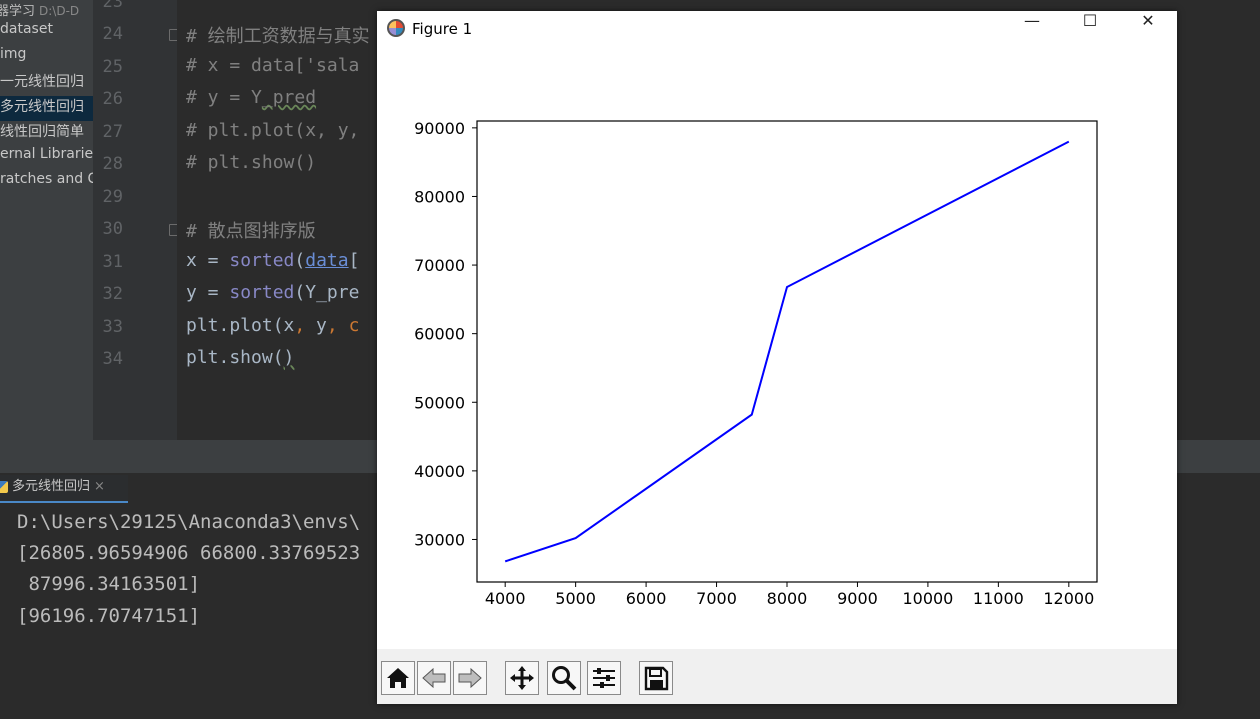 The image size is (1260, 719). I want to click on save-button, so click(656, 678).